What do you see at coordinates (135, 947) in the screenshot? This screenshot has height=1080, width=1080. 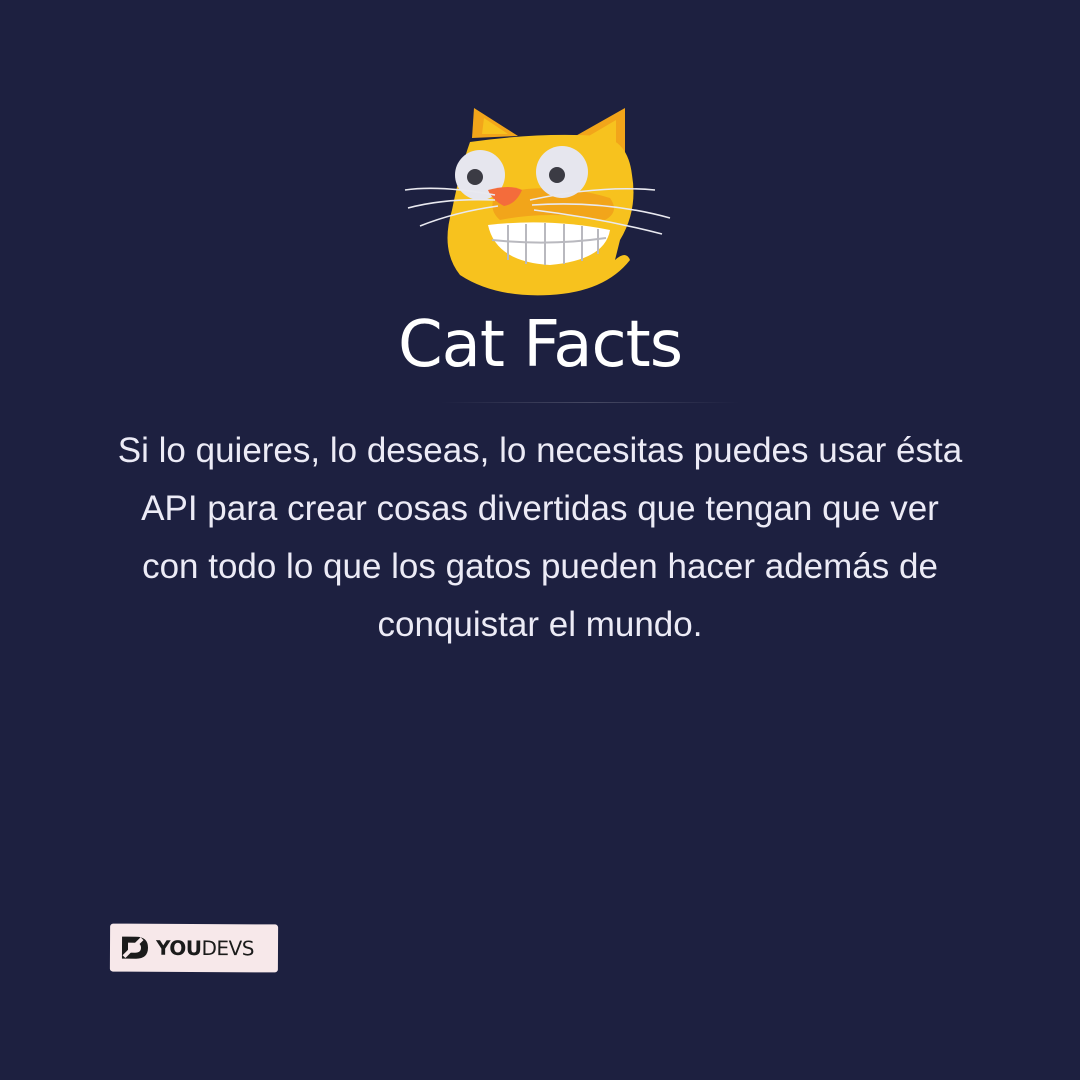 I see `youdevs-logo-icon` at bounding box center [135, 947].